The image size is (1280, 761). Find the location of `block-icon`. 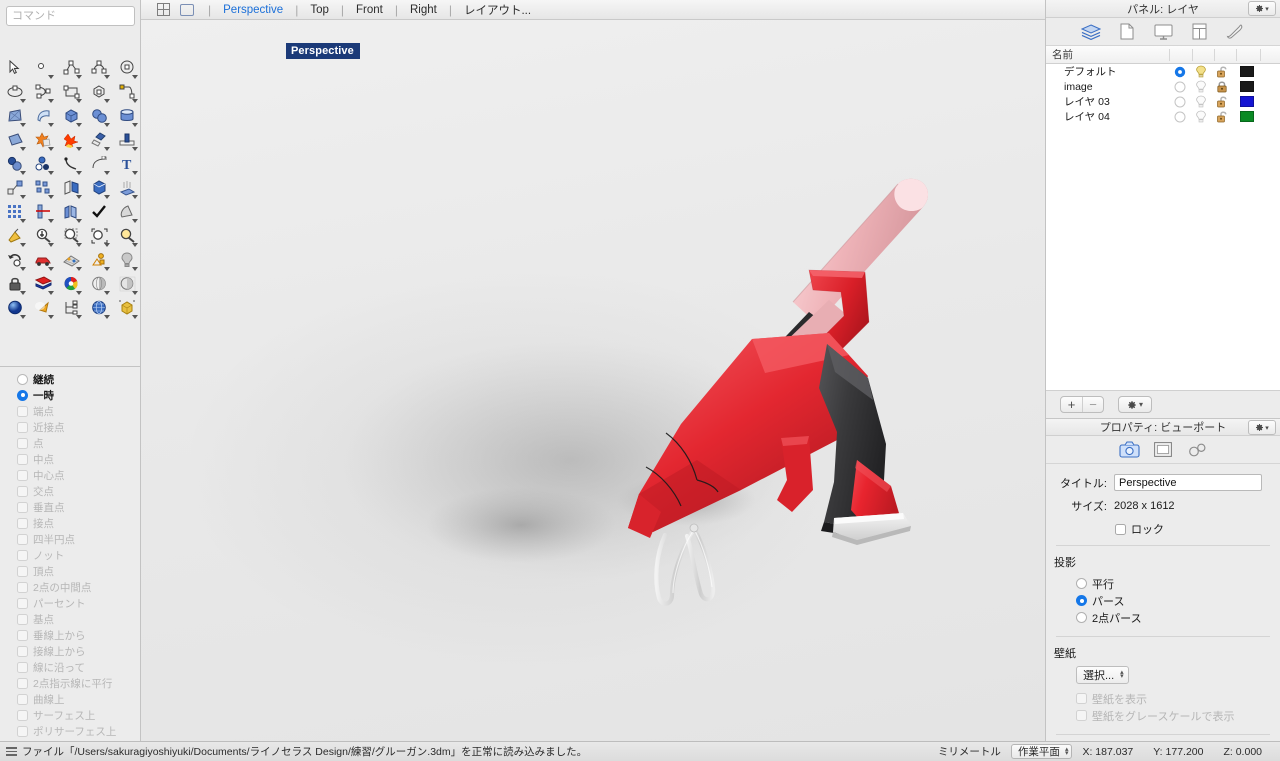

block-icon is located at coordinates (99, 260).